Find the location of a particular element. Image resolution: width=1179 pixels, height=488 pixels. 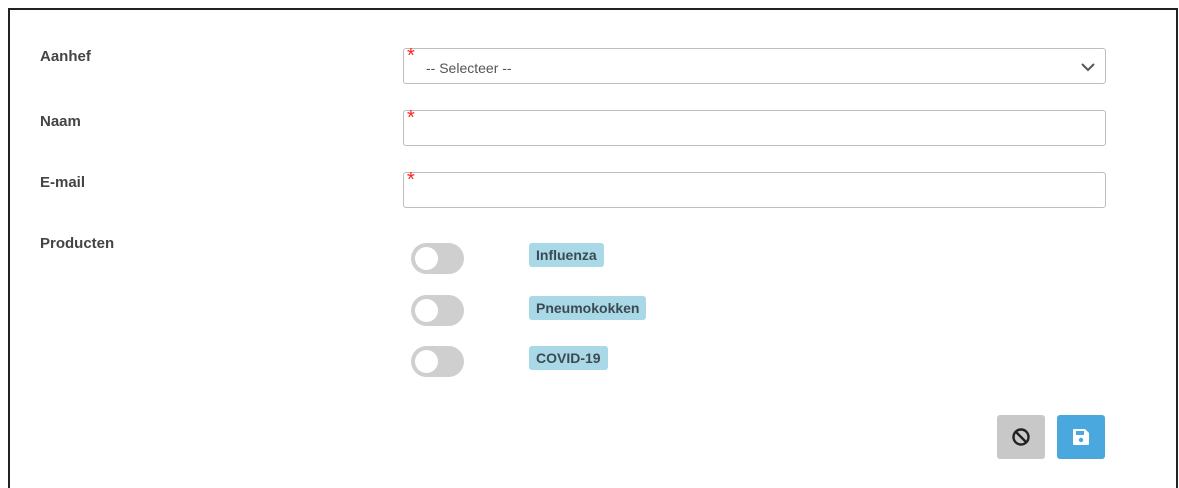

email-label: E-mail is located at coordinates (63, 182).